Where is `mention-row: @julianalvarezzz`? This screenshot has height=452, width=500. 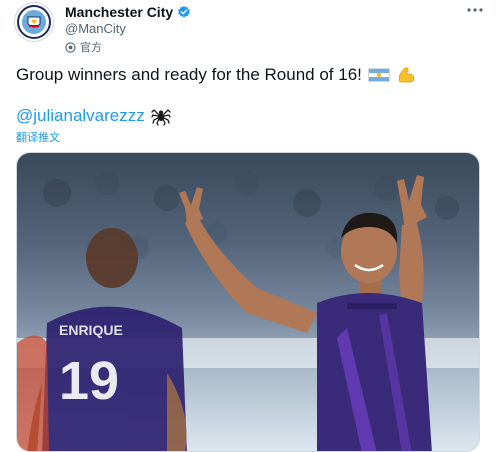 mention-row: @julianalvarezzz is located at coordinates (93, 116).